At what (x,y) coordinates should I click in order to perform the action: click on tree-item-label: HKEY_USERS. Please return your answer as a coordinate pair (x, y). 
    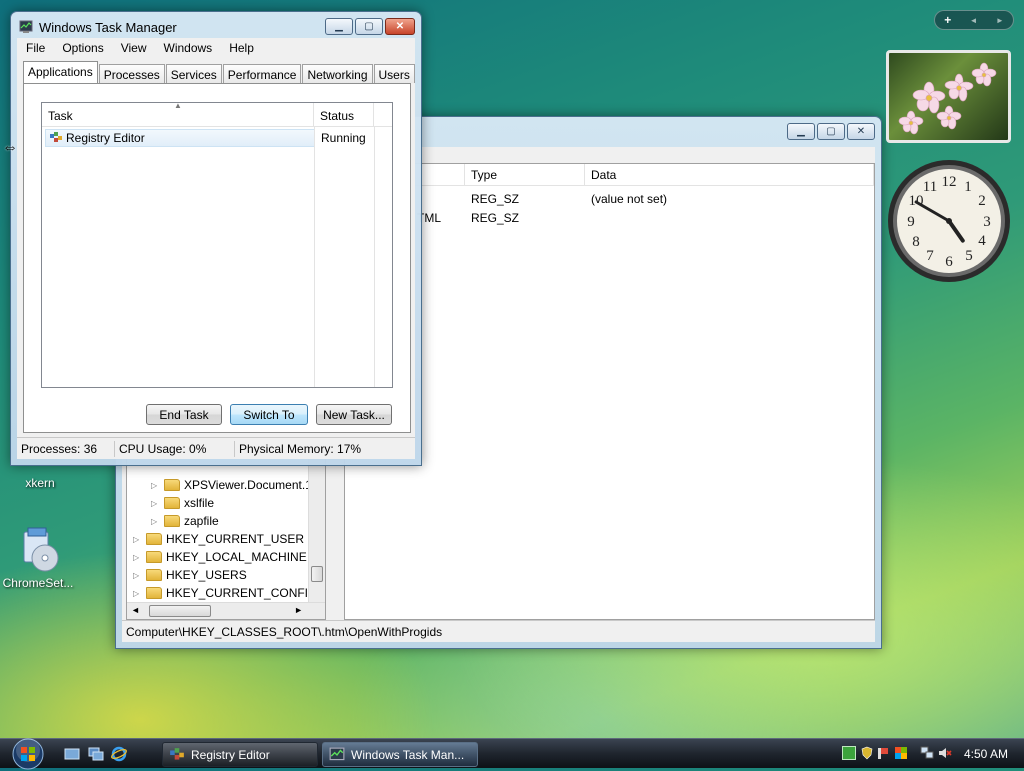
    Looking at the image, I should click on (206, 575).